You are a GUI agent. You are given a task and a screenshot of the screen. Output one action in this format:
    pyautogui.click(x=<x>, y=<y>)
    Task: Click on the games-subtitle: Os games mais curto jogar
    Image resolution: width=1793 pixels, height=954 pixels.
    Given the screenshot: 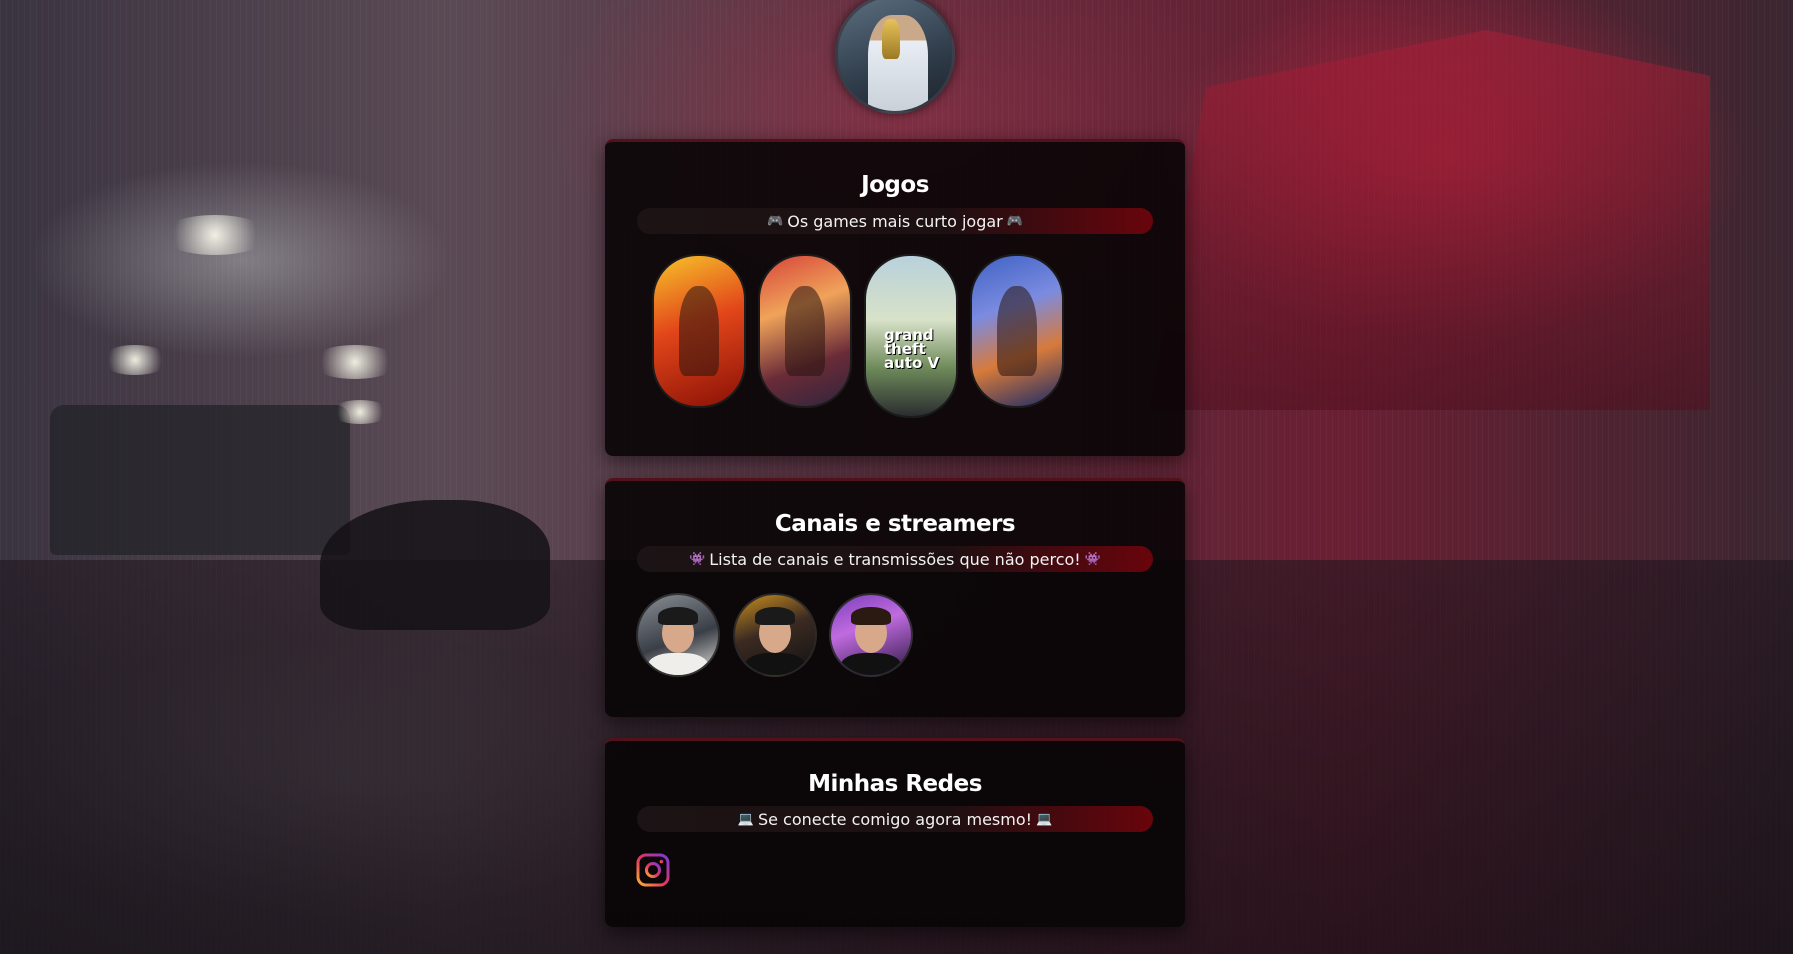 What is the action you would take?
    pyautogui.click(x=895, y=221)
    